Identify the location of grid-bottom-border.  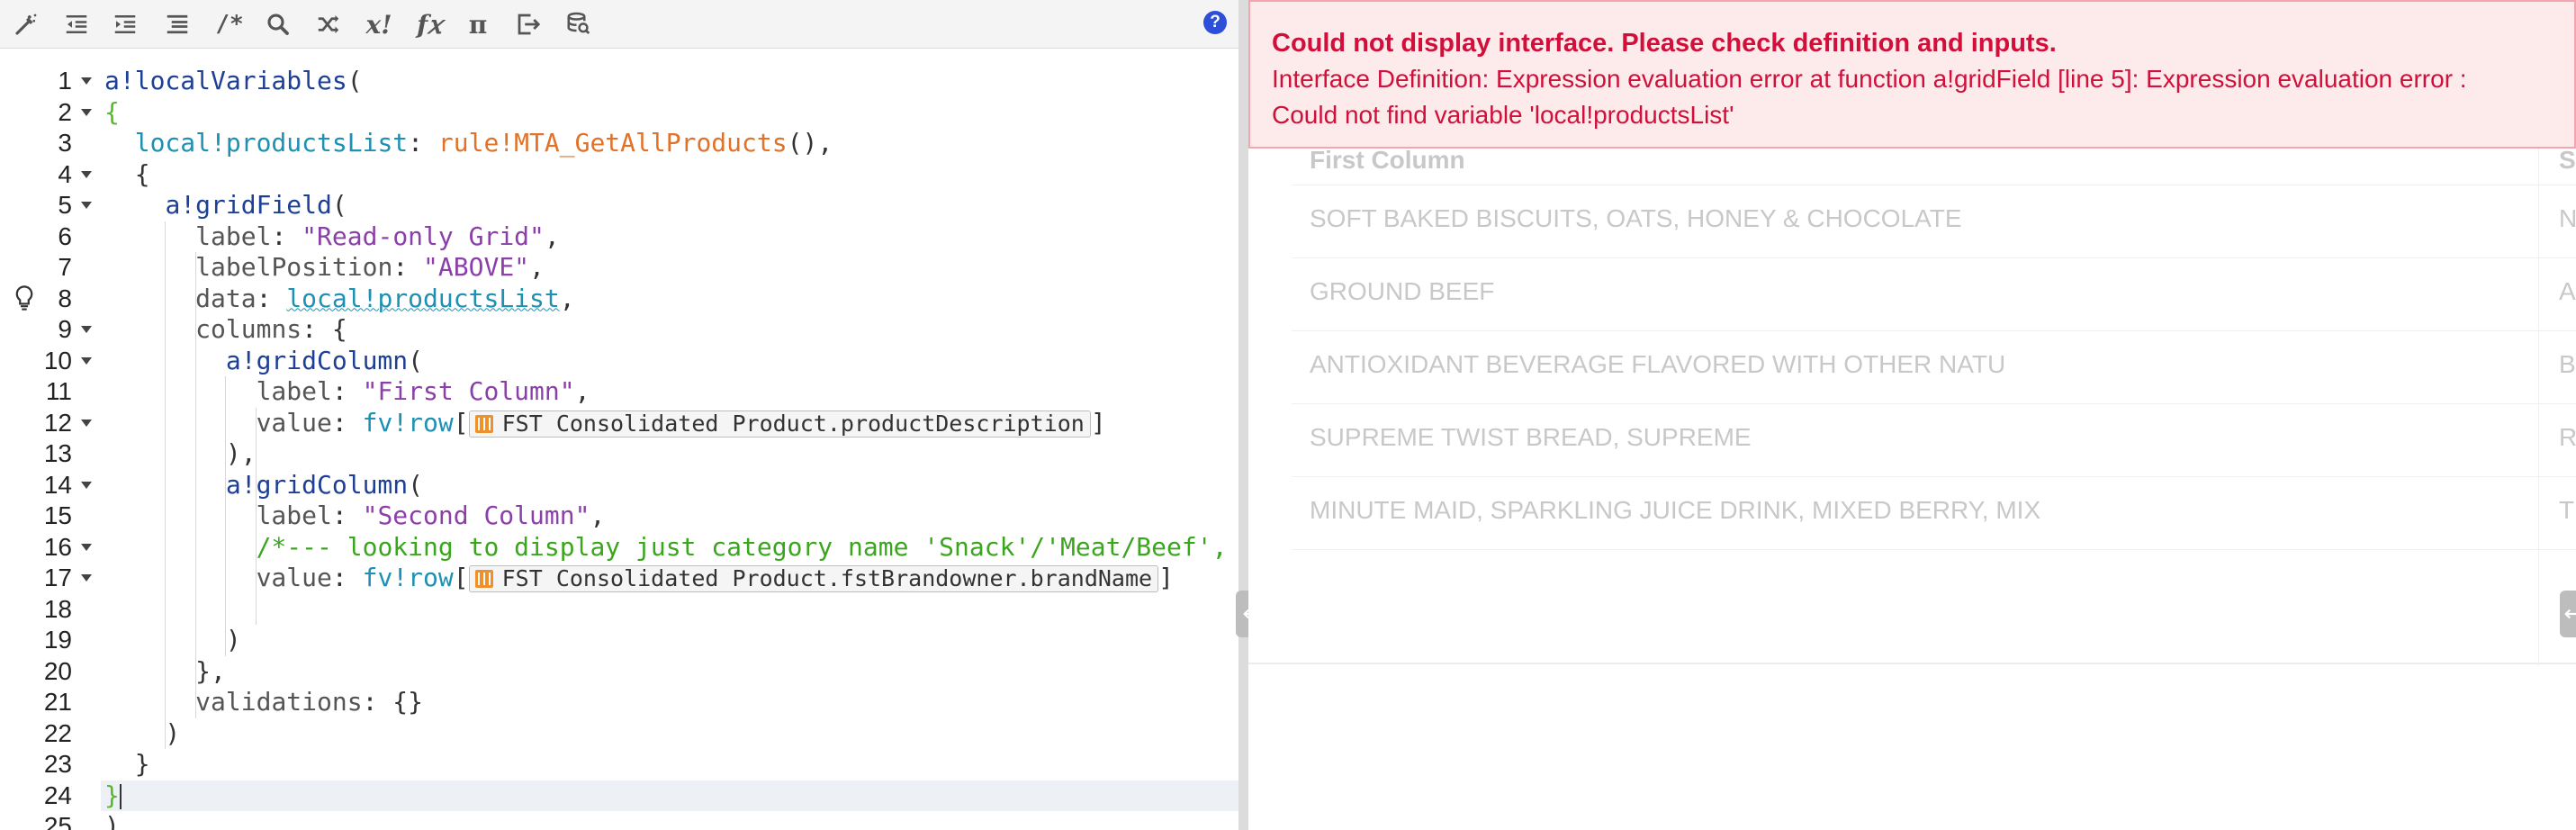
(1912, 663).